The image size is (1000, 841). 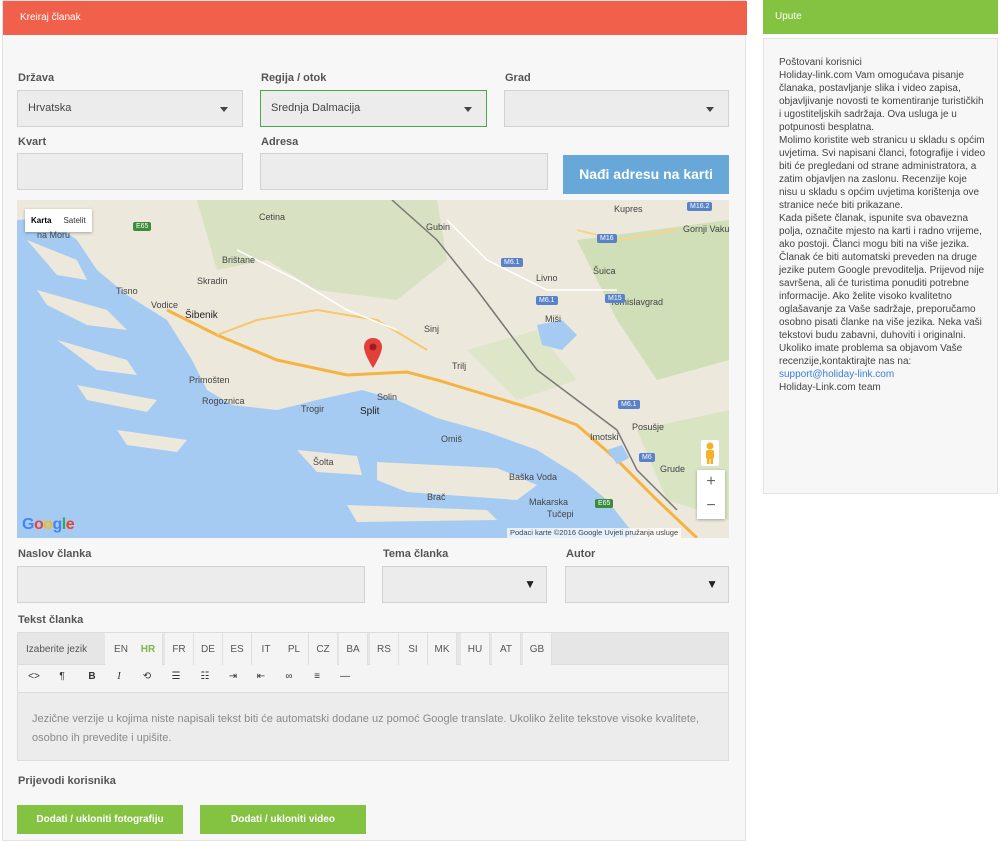 I want to click on find-address-button: Nađi adresu na karti, so click(x=646, y=174).